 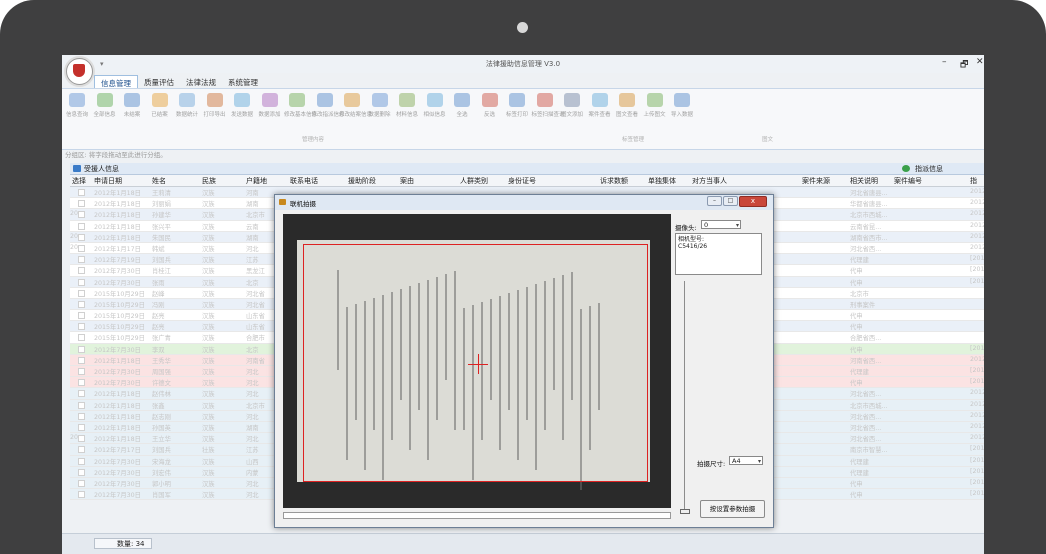 I want to click on column-header: 诉求数额, so click(x=614, y=181).